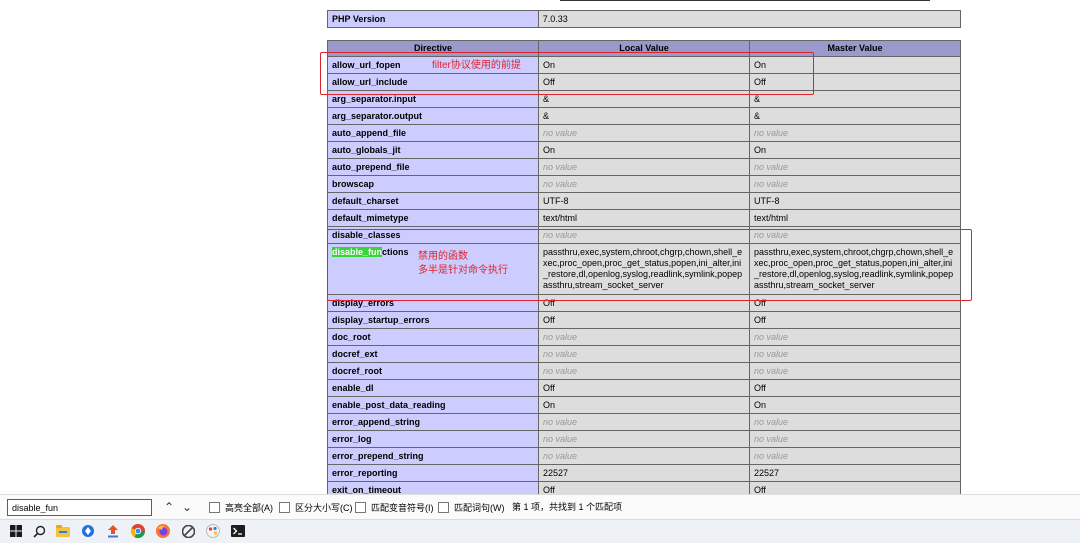 This screenshot has height=543, width=1080. What do you see at coordinates (316, 507) in the screenshot?
I see `match-case-checkbox: 区分大小写(C)` at bounding box center [316, 507].